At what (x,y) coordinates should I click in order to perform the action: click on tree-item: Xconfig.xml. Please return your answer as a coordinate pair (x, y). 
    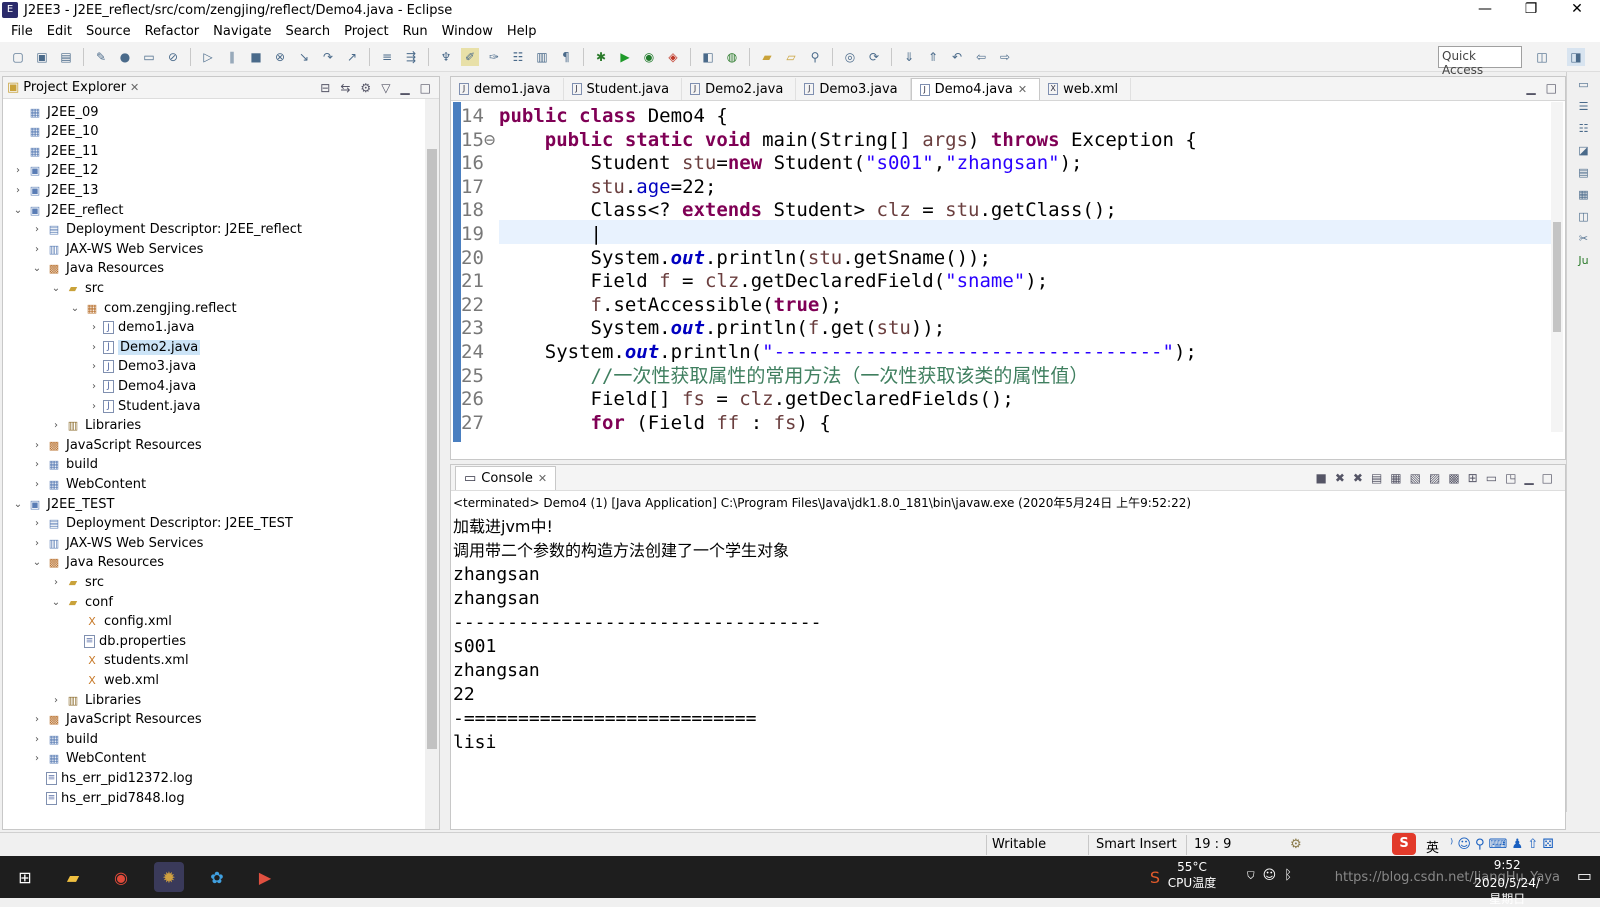
    Looking at the image, I should click on (120, 622).